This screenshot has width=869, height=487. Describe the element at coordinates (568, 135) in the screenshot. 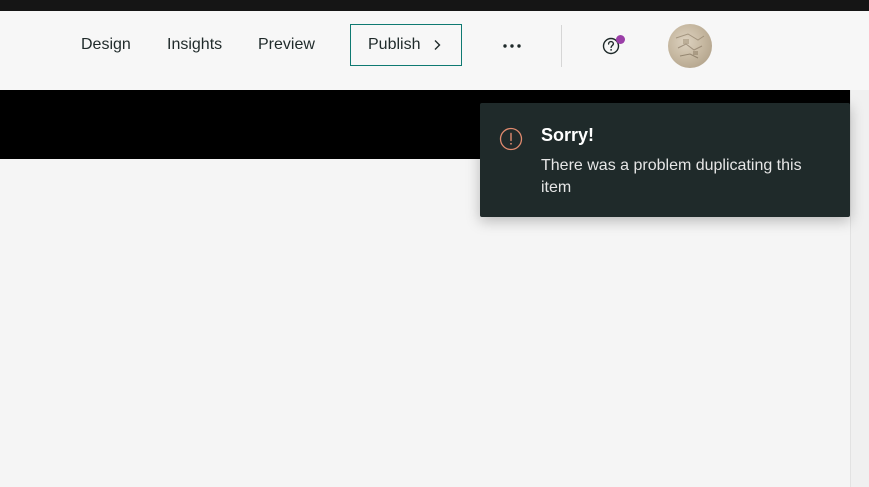

I see `toast-title: Sorry!` at that location.